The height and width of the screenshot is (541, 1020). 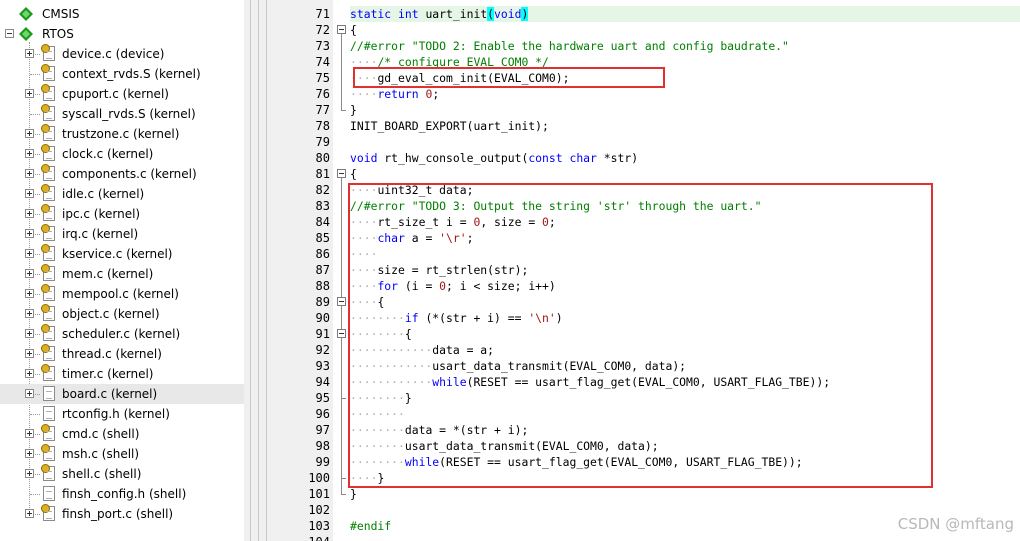 I want to click on tree-file-item: components.c (kernel), so click(x=122, y=174).